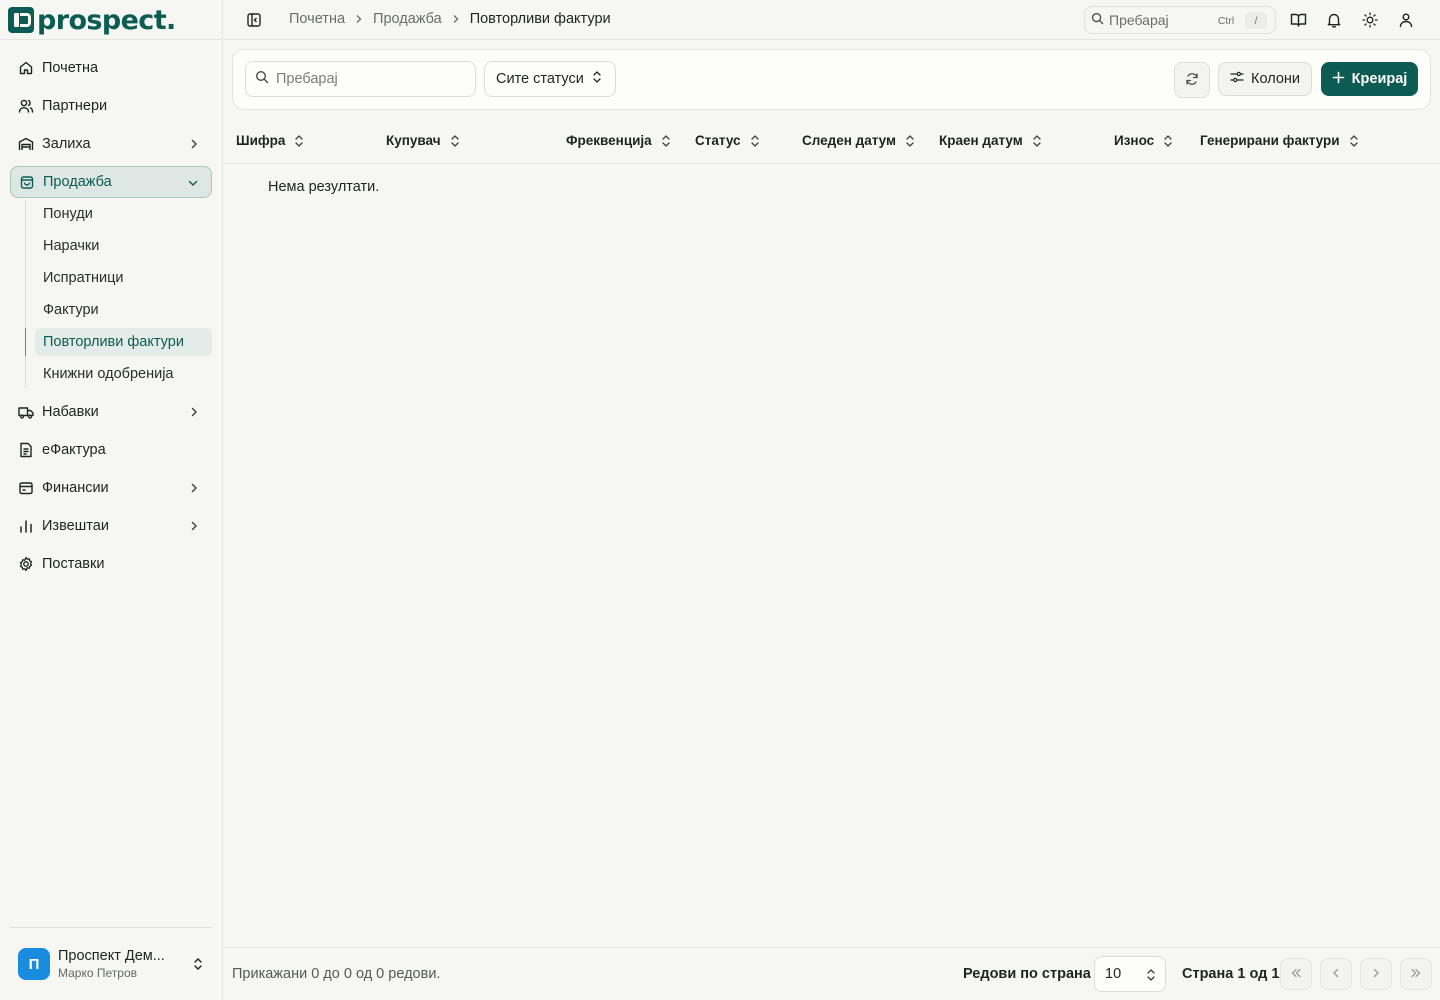  I want to click on chevrons-right-icon, so click(1416, 974).